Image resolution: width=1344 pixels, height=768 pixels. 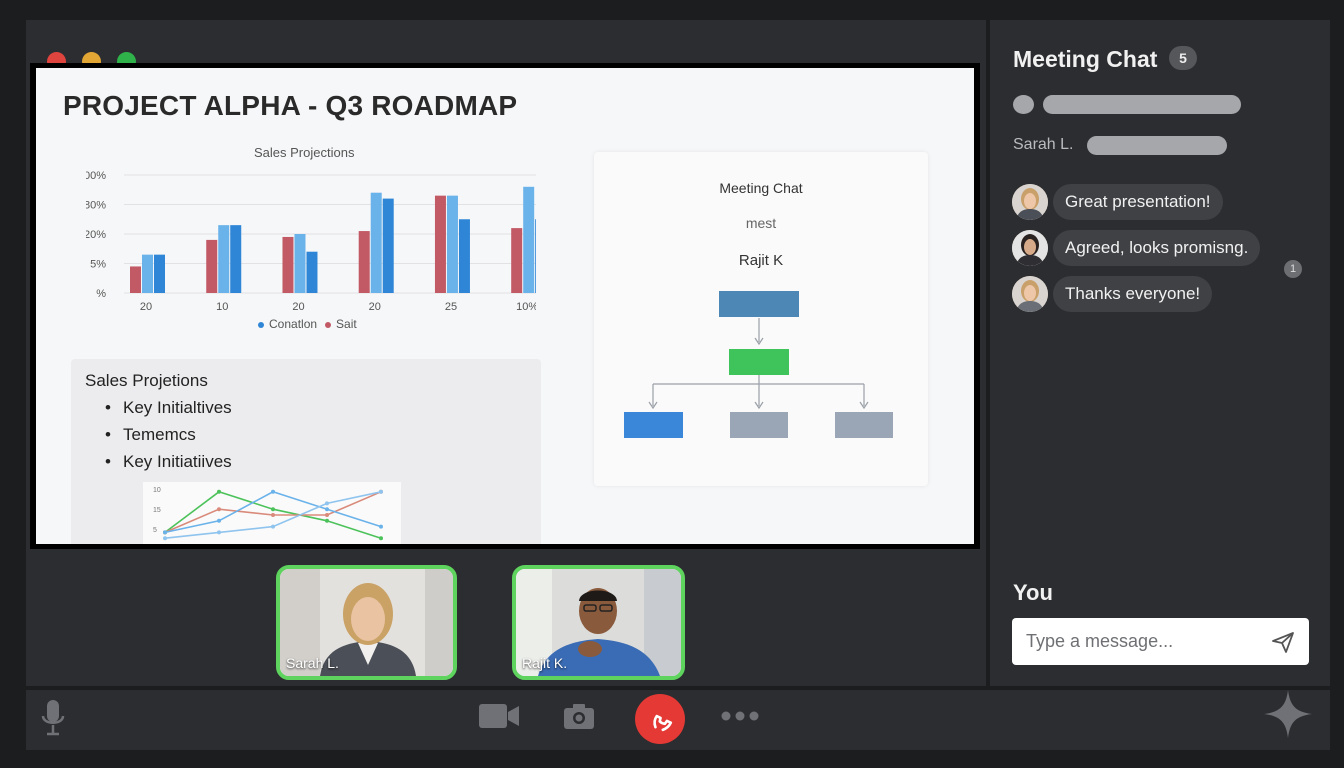 I want to click on mic-icon, so click(x=53, y=718).